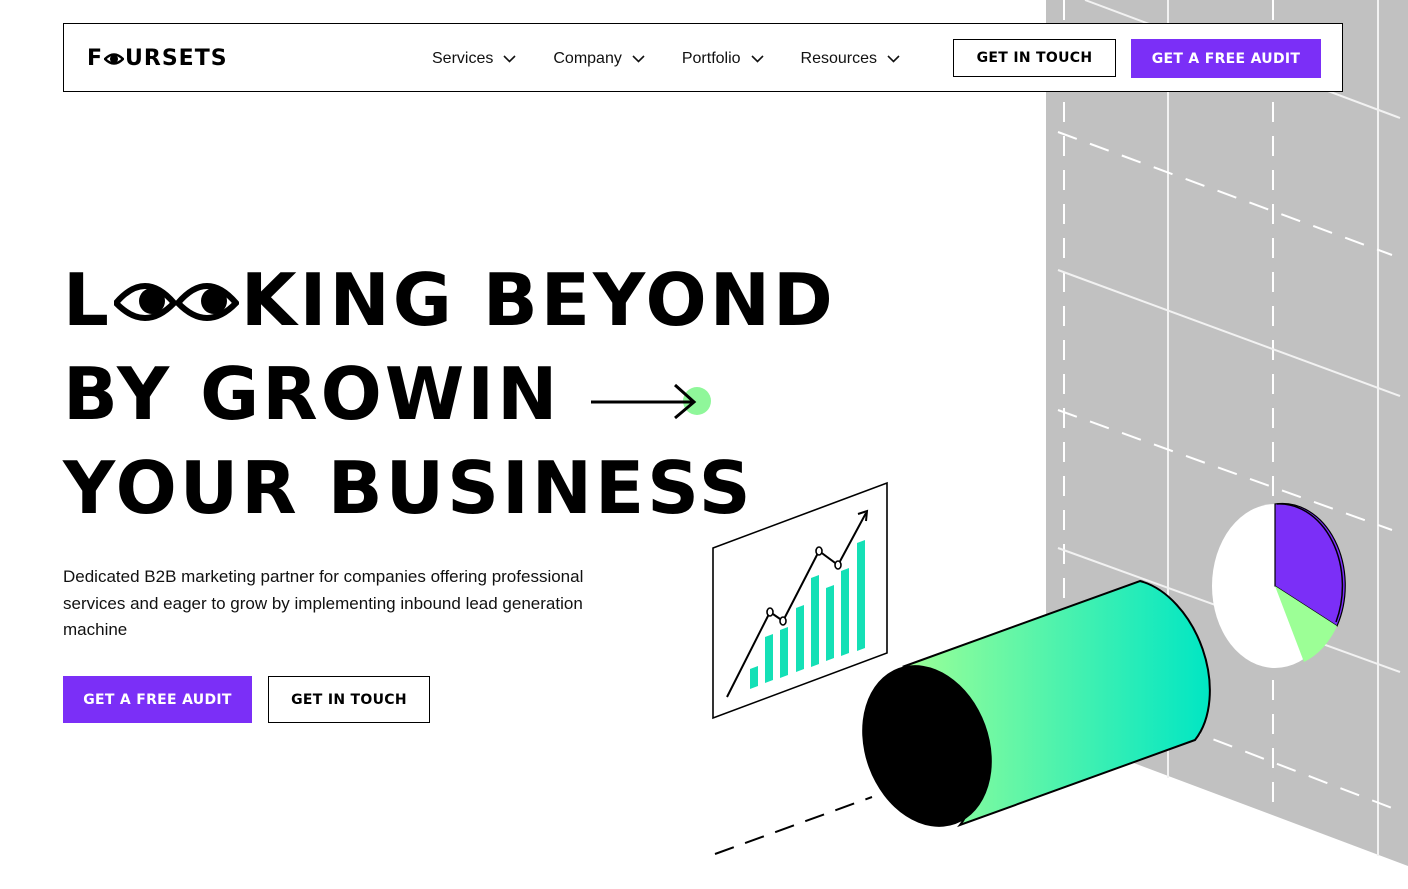  I want to click on nav-item-portfolio: Portfolio, so click(723, 59).